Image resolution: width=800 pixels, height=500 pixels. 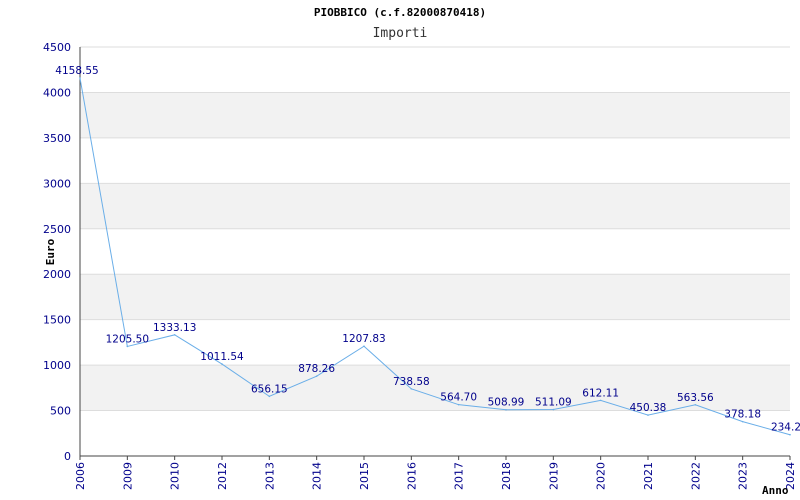 What do you see at coordinates (400, 33) in the screenshot?
I see `chart-subtitle: Importi` at bounding box center [400, 33].